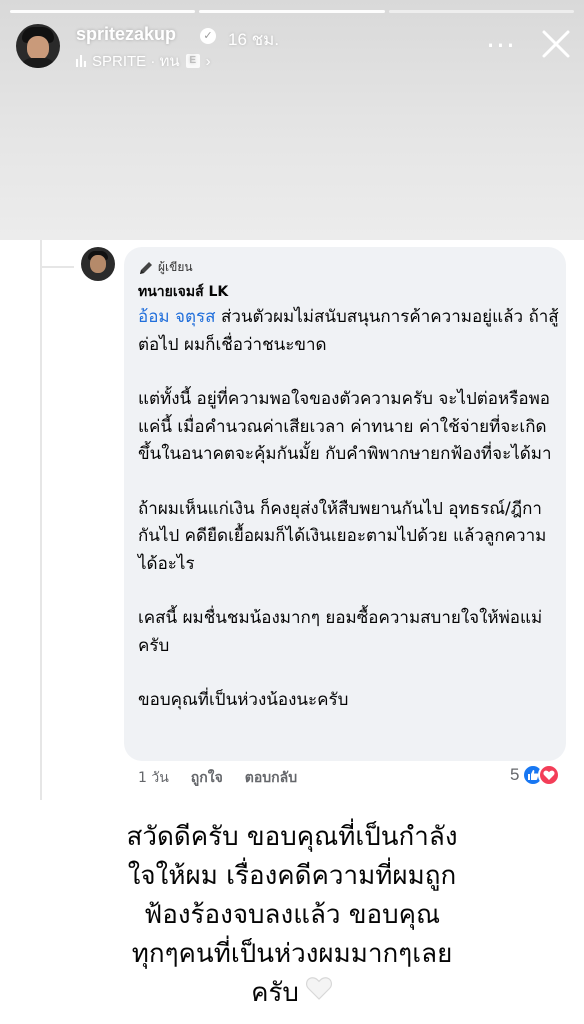 This screenshot has height=1024, width=584. Describe the element at coordinates (243, 700) in the screenshot. I see `comment-text-5: ขอบคุณที่เป็นห่วงน้องนะครับ` at that location.